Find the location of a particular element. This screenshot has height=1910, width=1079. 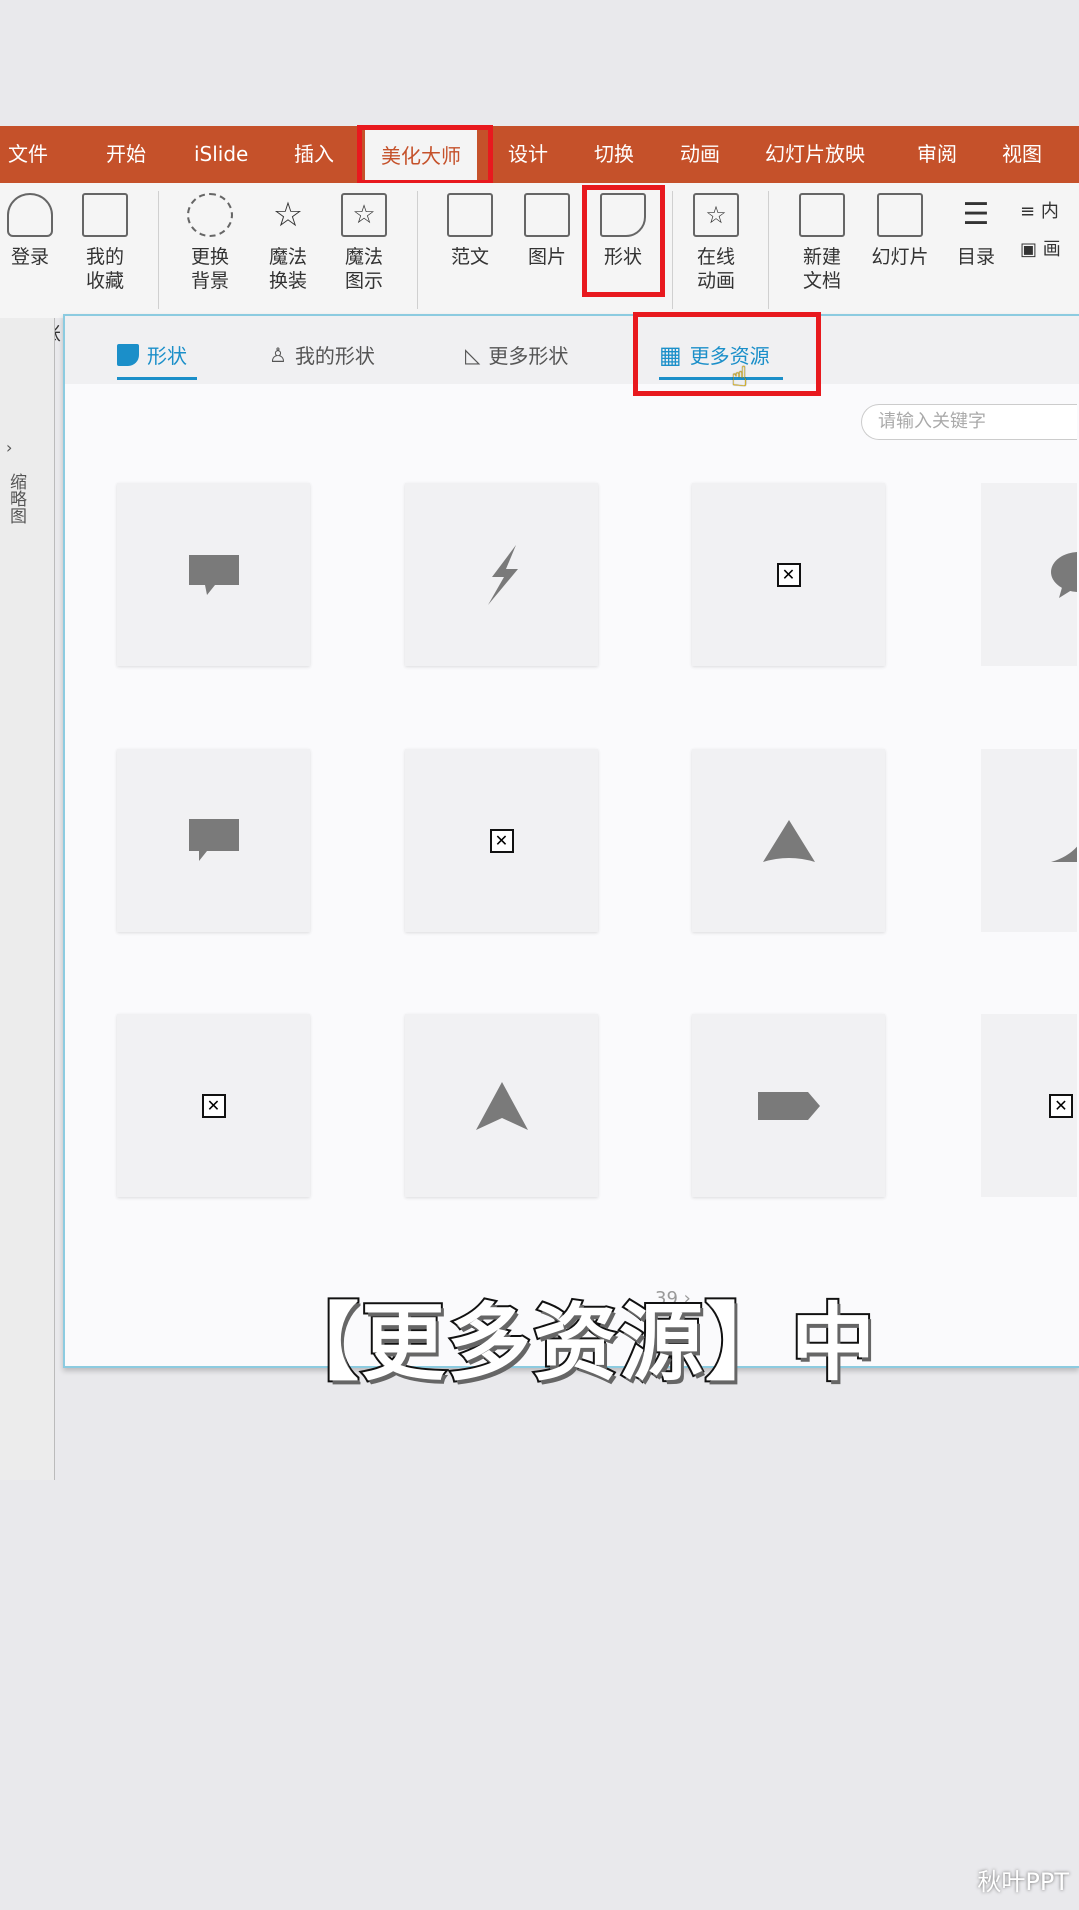

label: 收藏 is located at coordinates (104, 281).